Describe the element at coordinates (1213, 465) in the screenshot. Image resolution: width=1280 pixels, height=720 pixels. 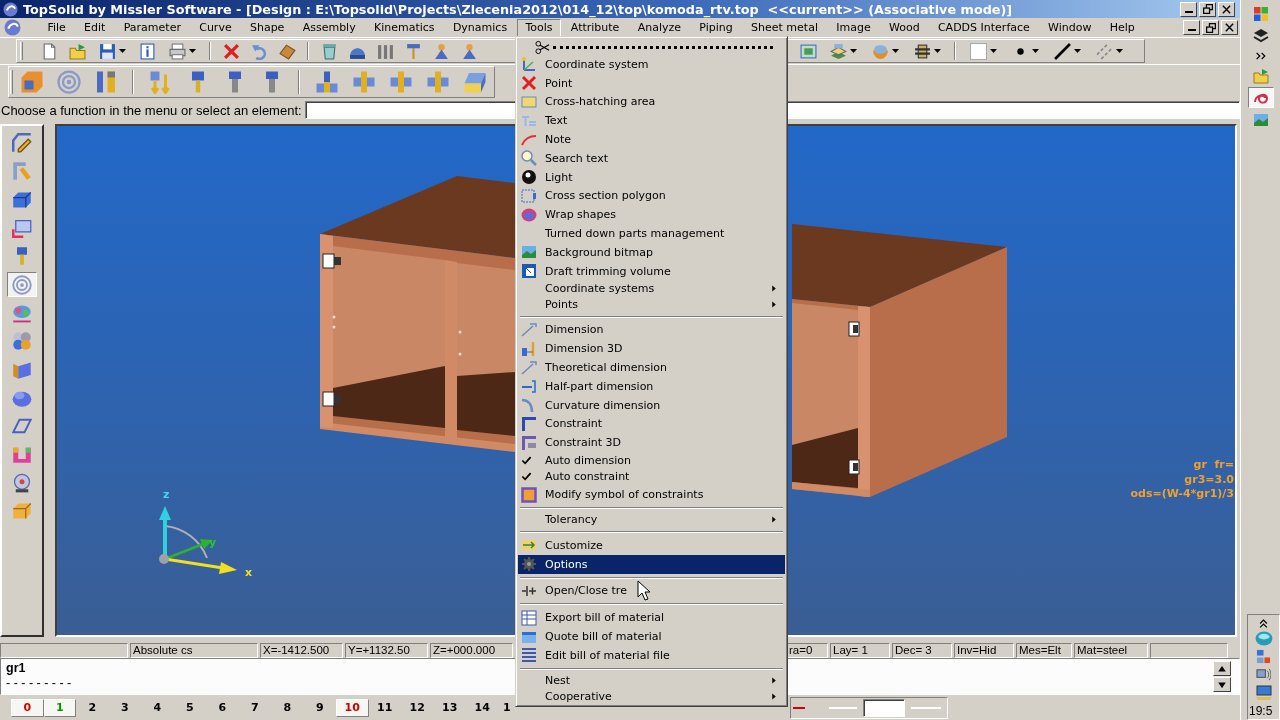
I see `parameter-annotation: gr fr=` at that location.